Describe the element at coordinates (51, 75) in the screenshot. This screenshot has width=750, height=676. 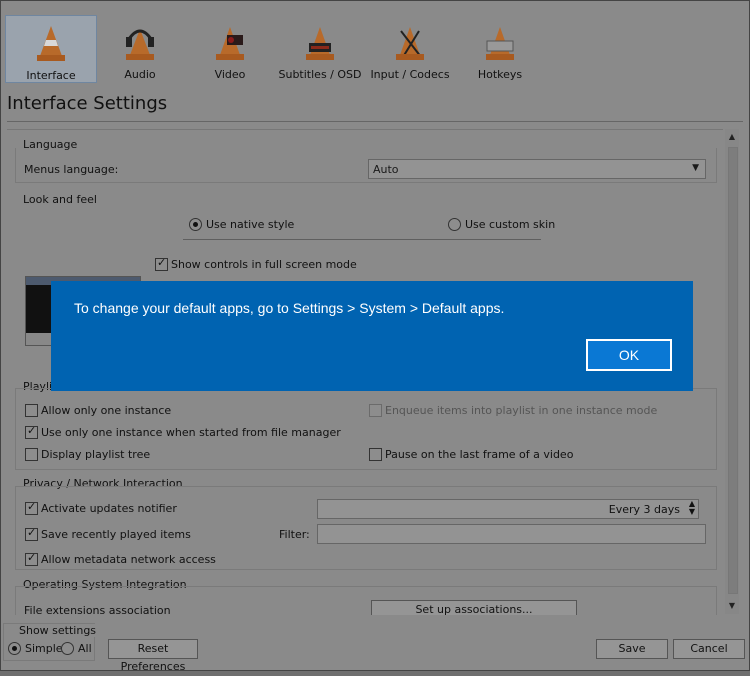
I see `tab-interface-label: Interface` at that location.